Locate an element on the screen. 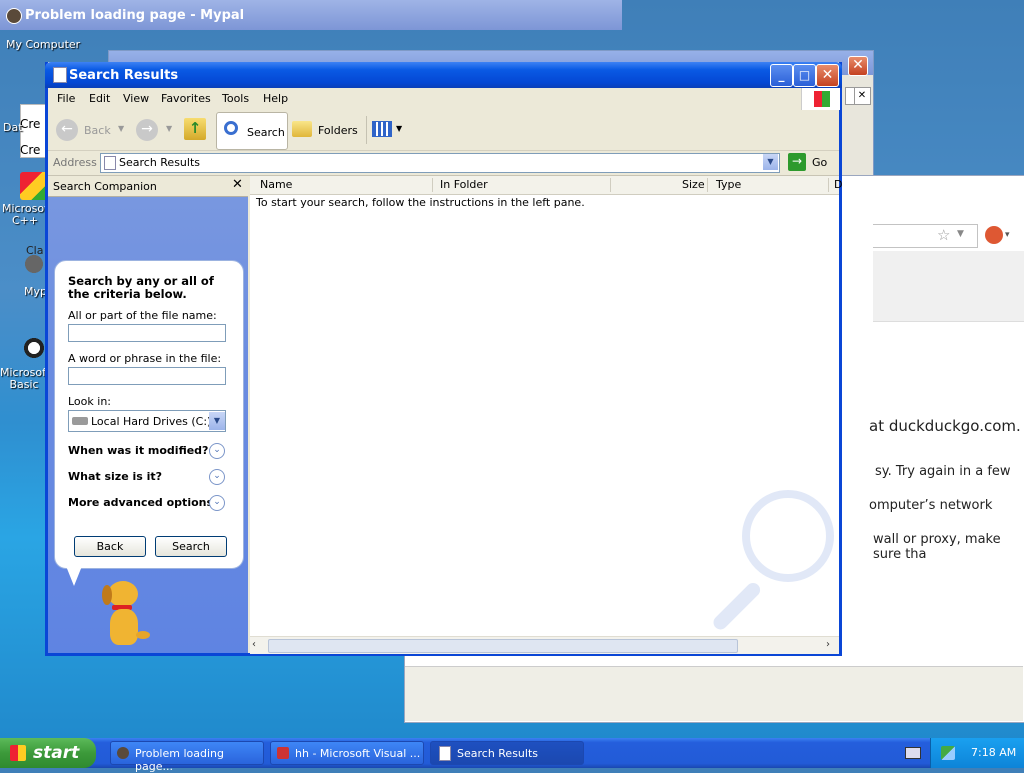  menu-tools: Tools is located at coordinates (235, 98).